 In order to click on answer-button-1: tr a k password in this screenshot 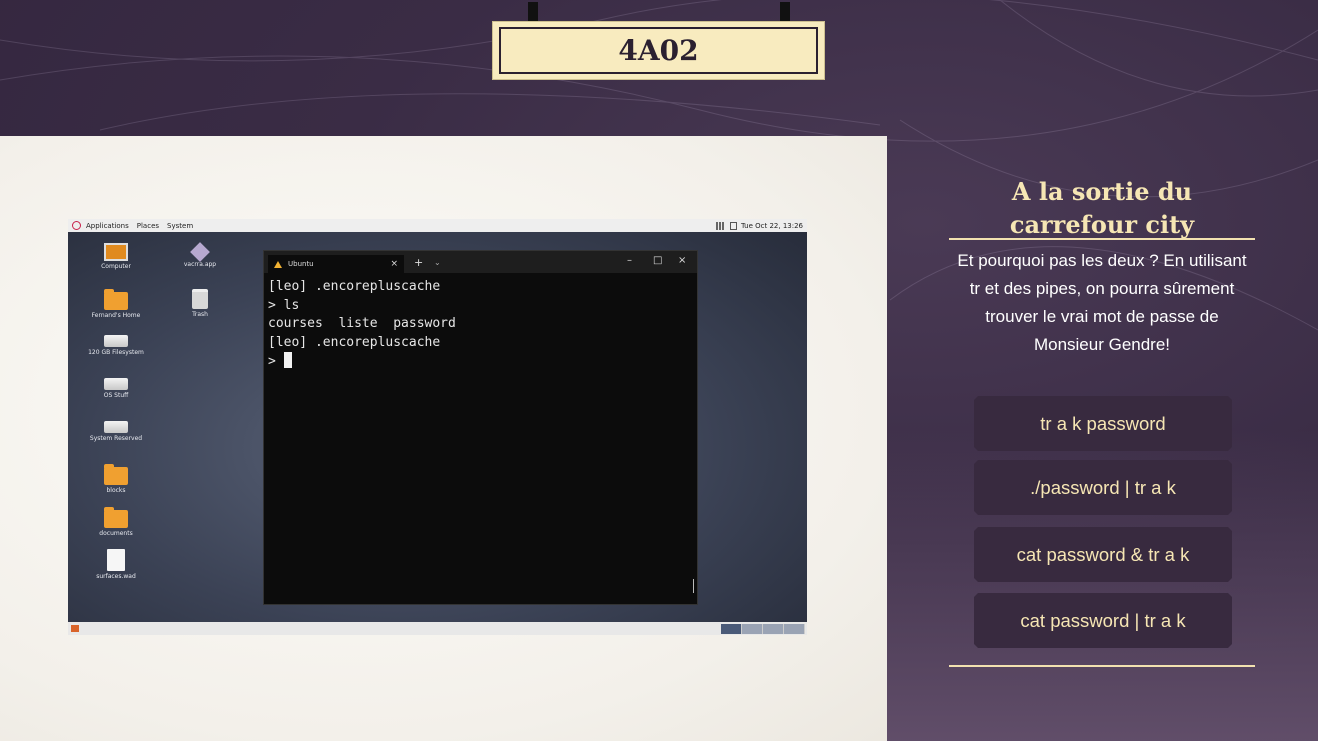, I will do `click(1103, 423)`.